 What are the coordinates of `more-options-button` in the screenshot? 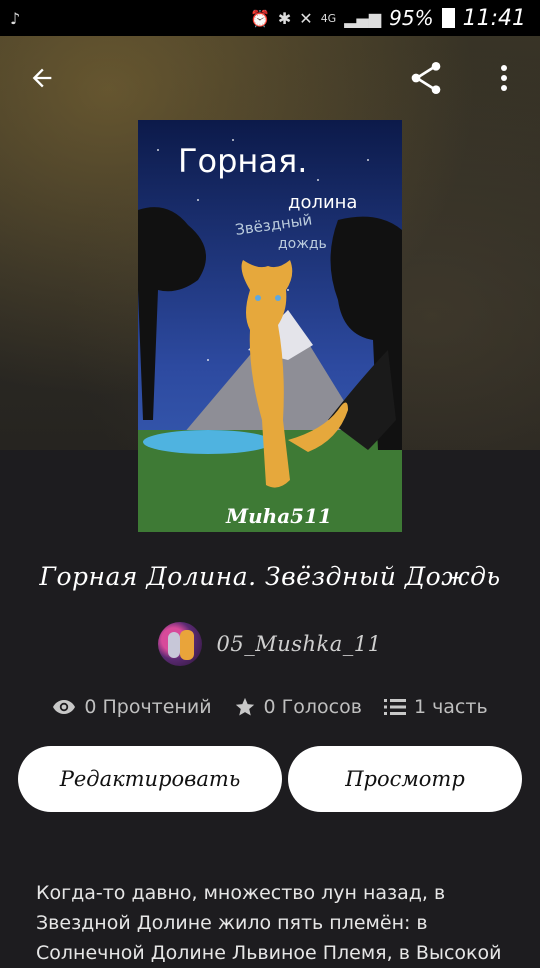 It's located at (504, 78).